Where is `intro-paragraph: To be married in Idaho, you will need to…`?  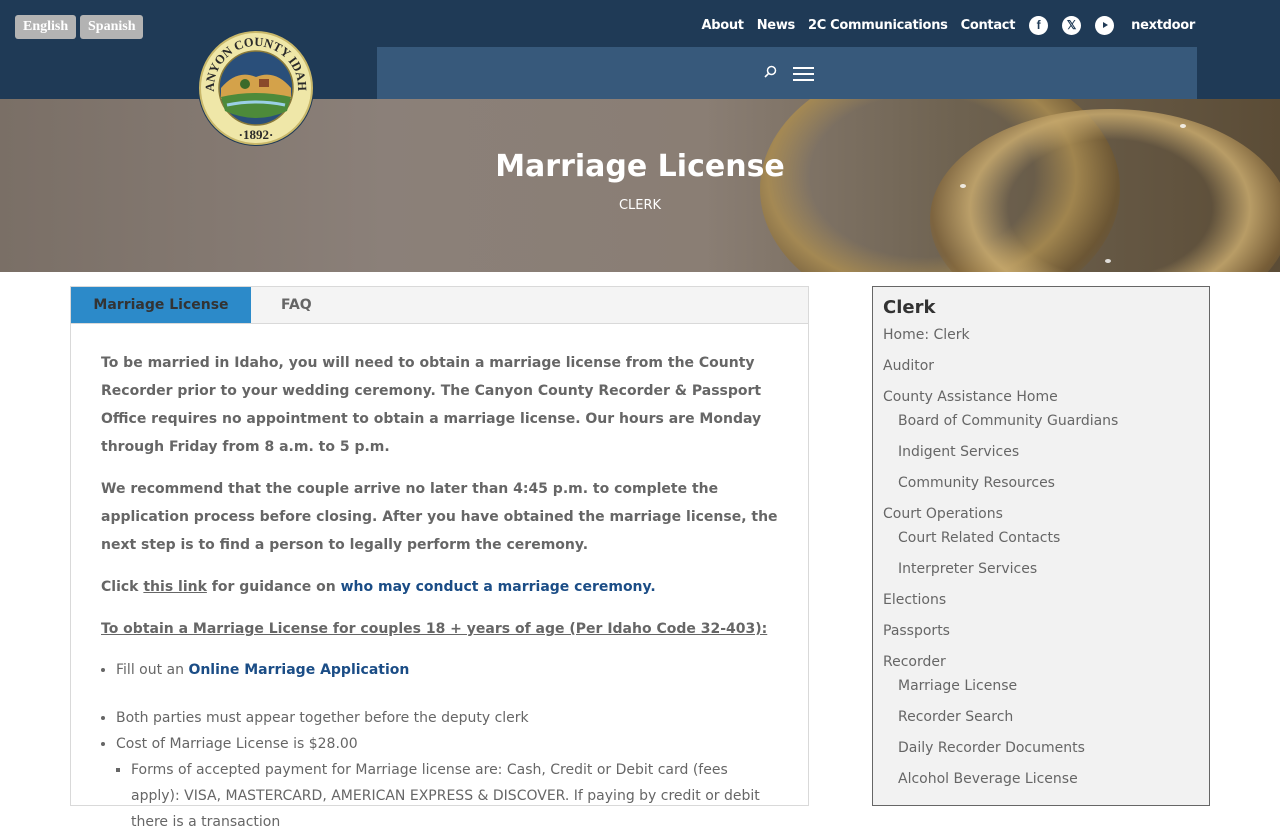
intro-paragraph: To be married in Idaho, you will need to… is located at coordinates (431, 405).